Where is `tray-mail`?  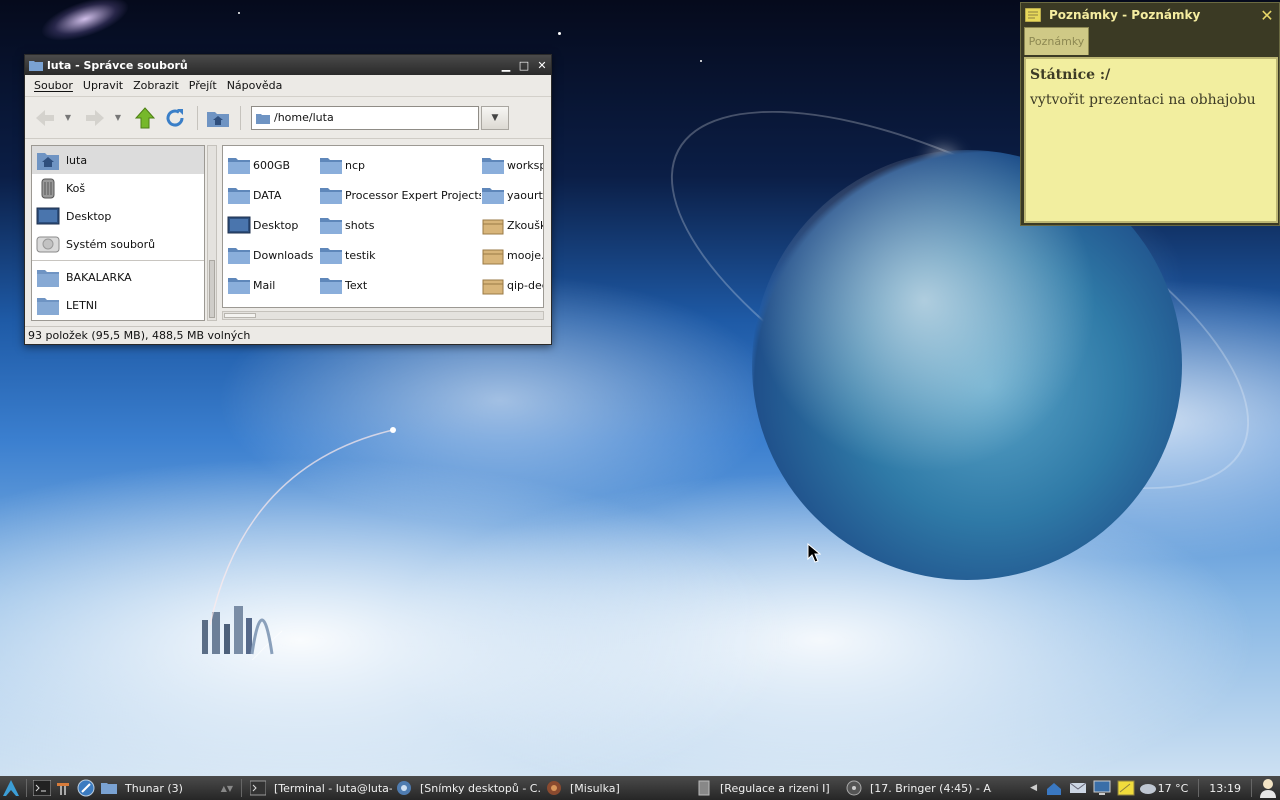
tray-mail is located at coordinates (1078, 788).